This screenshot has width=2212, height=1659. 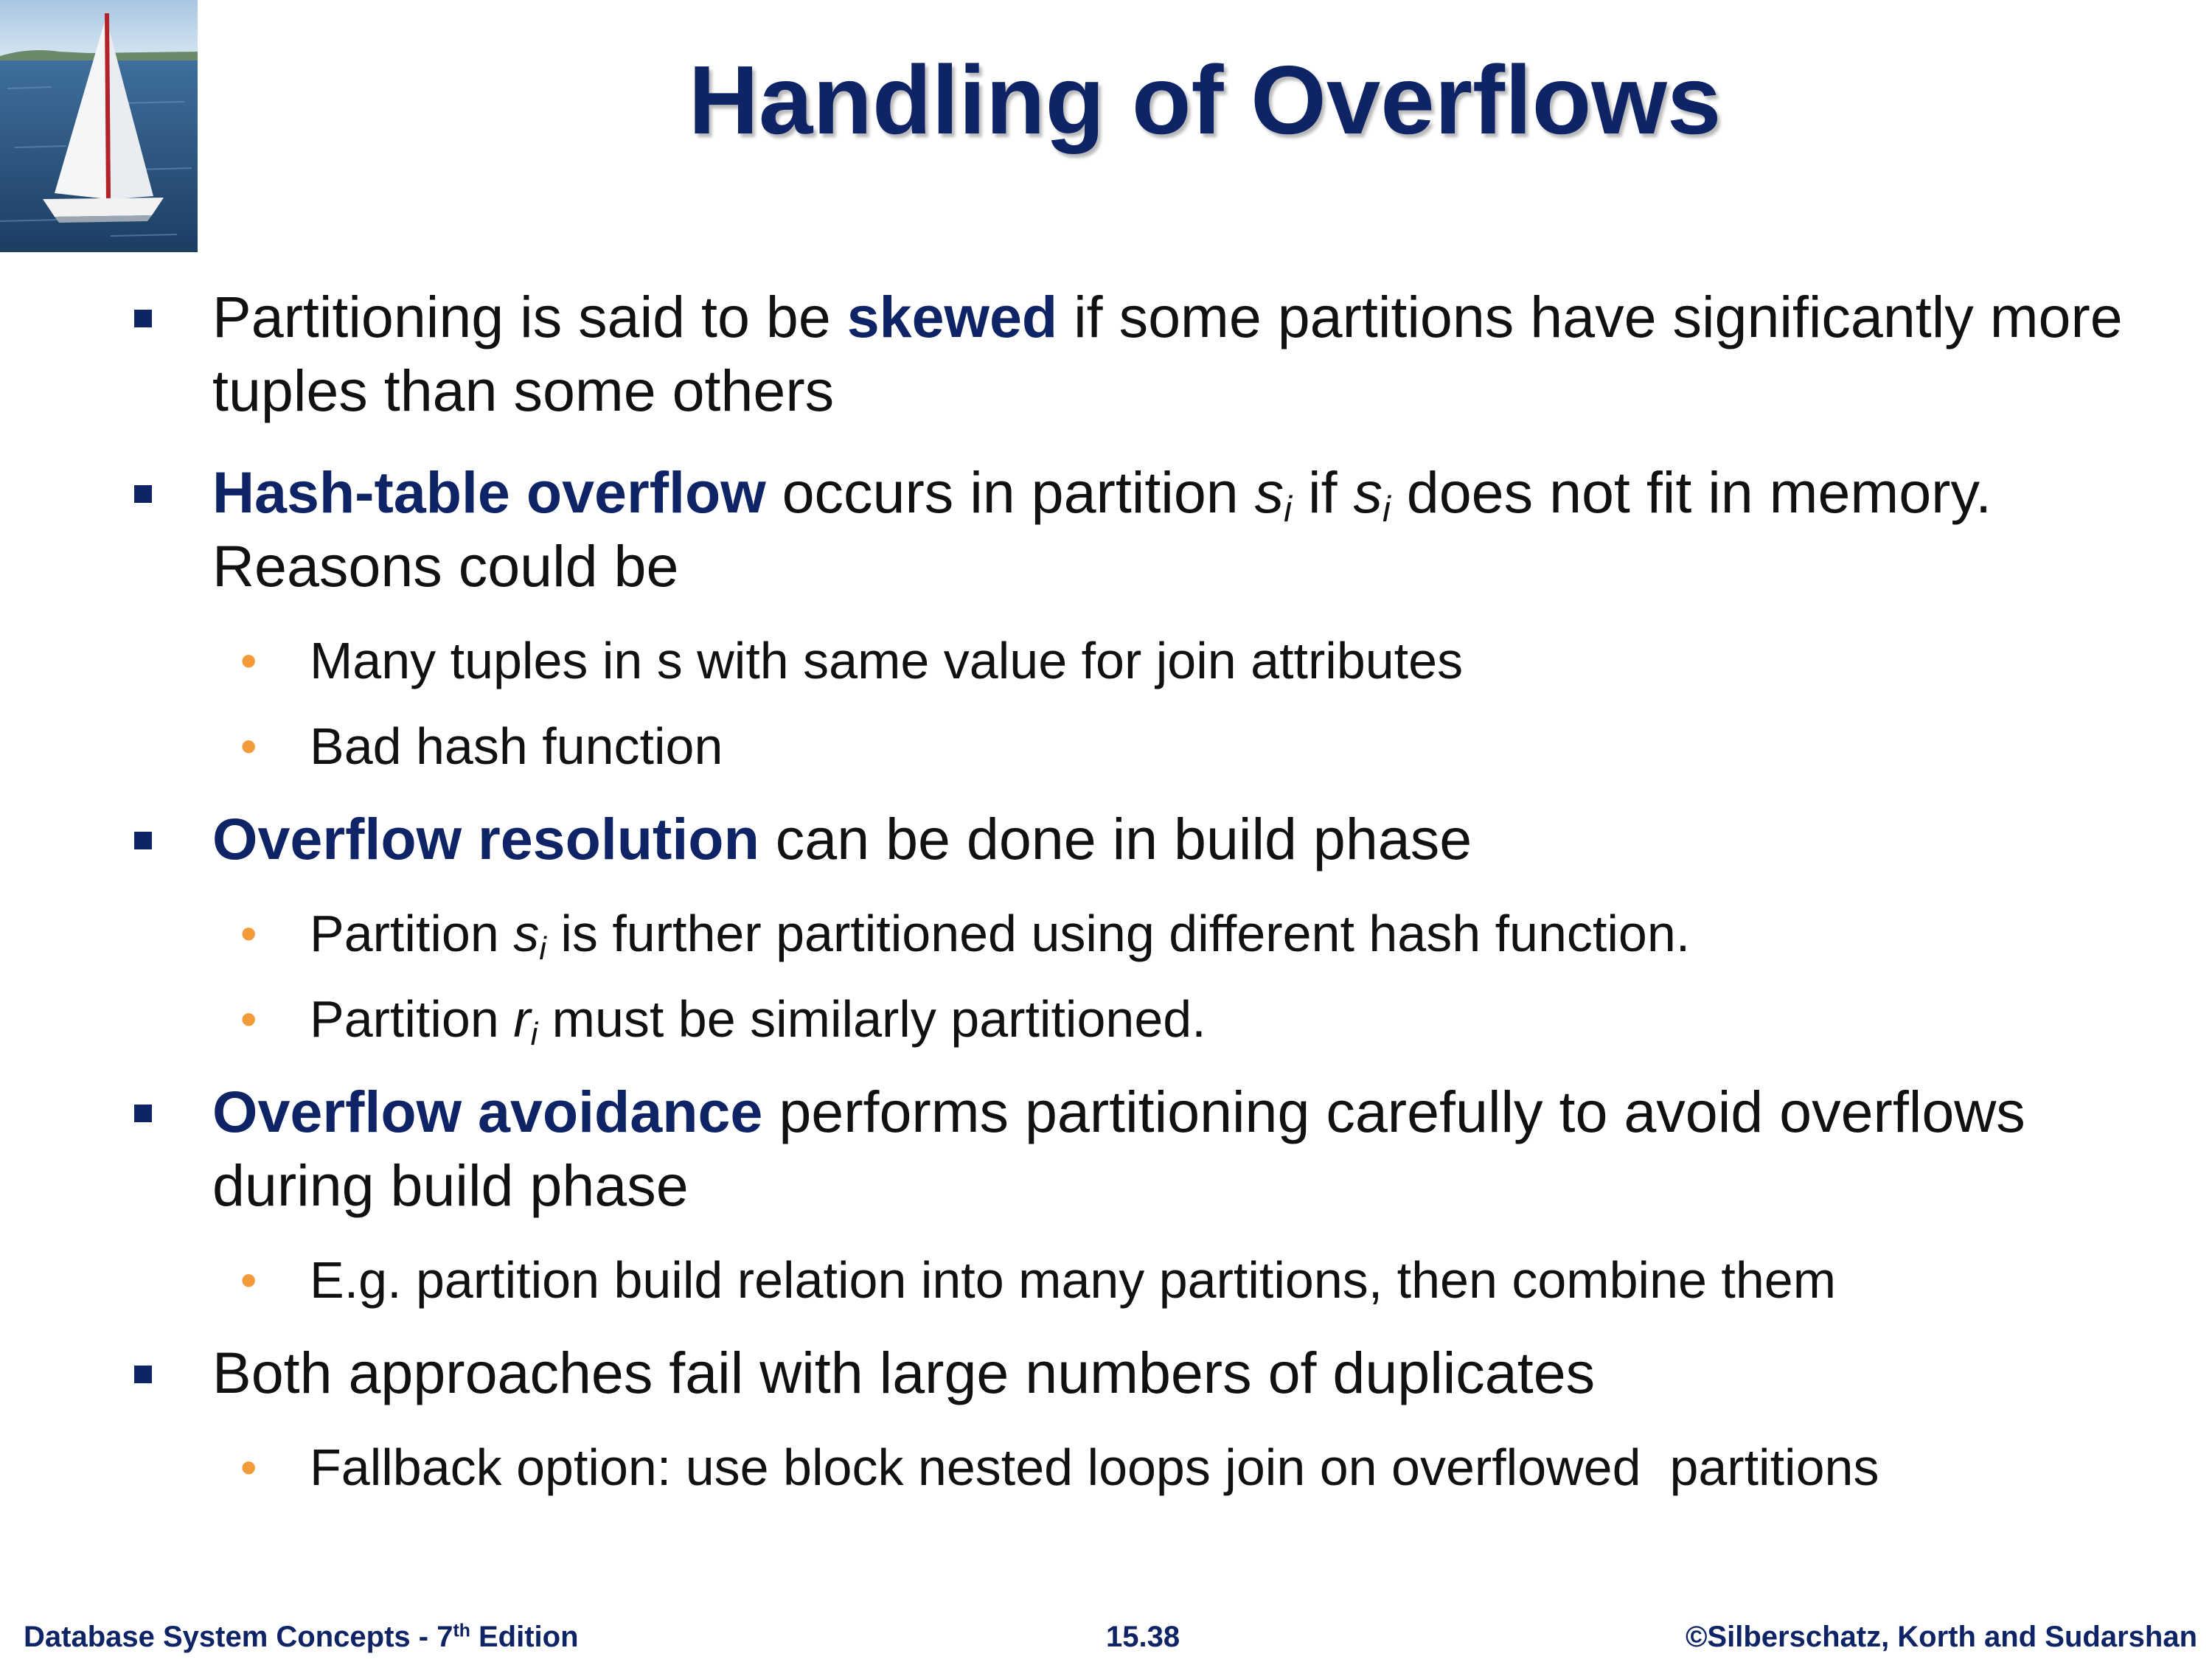 I want to click on keyword-hash-table-overflow: Hash-table overflow, so click(x=489, y=492).